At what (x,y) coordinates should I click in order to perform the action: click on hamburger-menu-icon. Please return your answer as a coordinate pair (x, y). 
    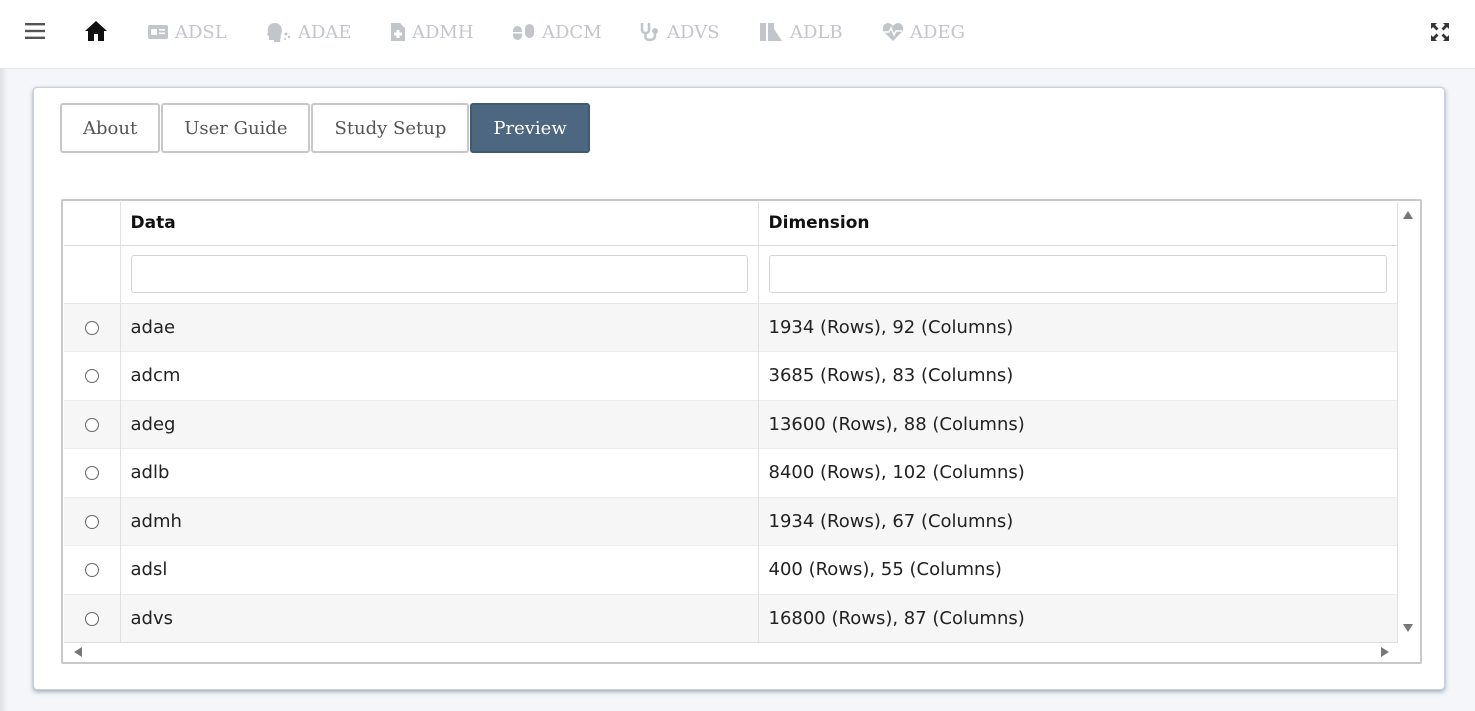
    Looking at the image, I should click on (35, 31).